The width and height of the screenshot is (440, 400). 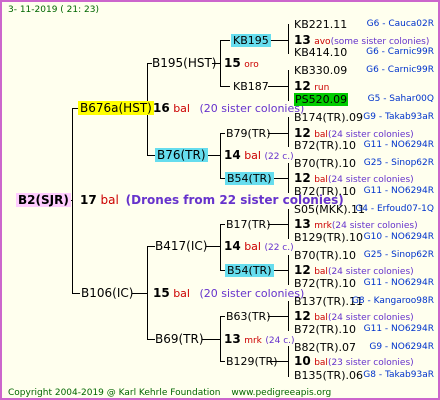 I want to click on gen3-b54b-node: B54(TR), so click(x=249, y=270).